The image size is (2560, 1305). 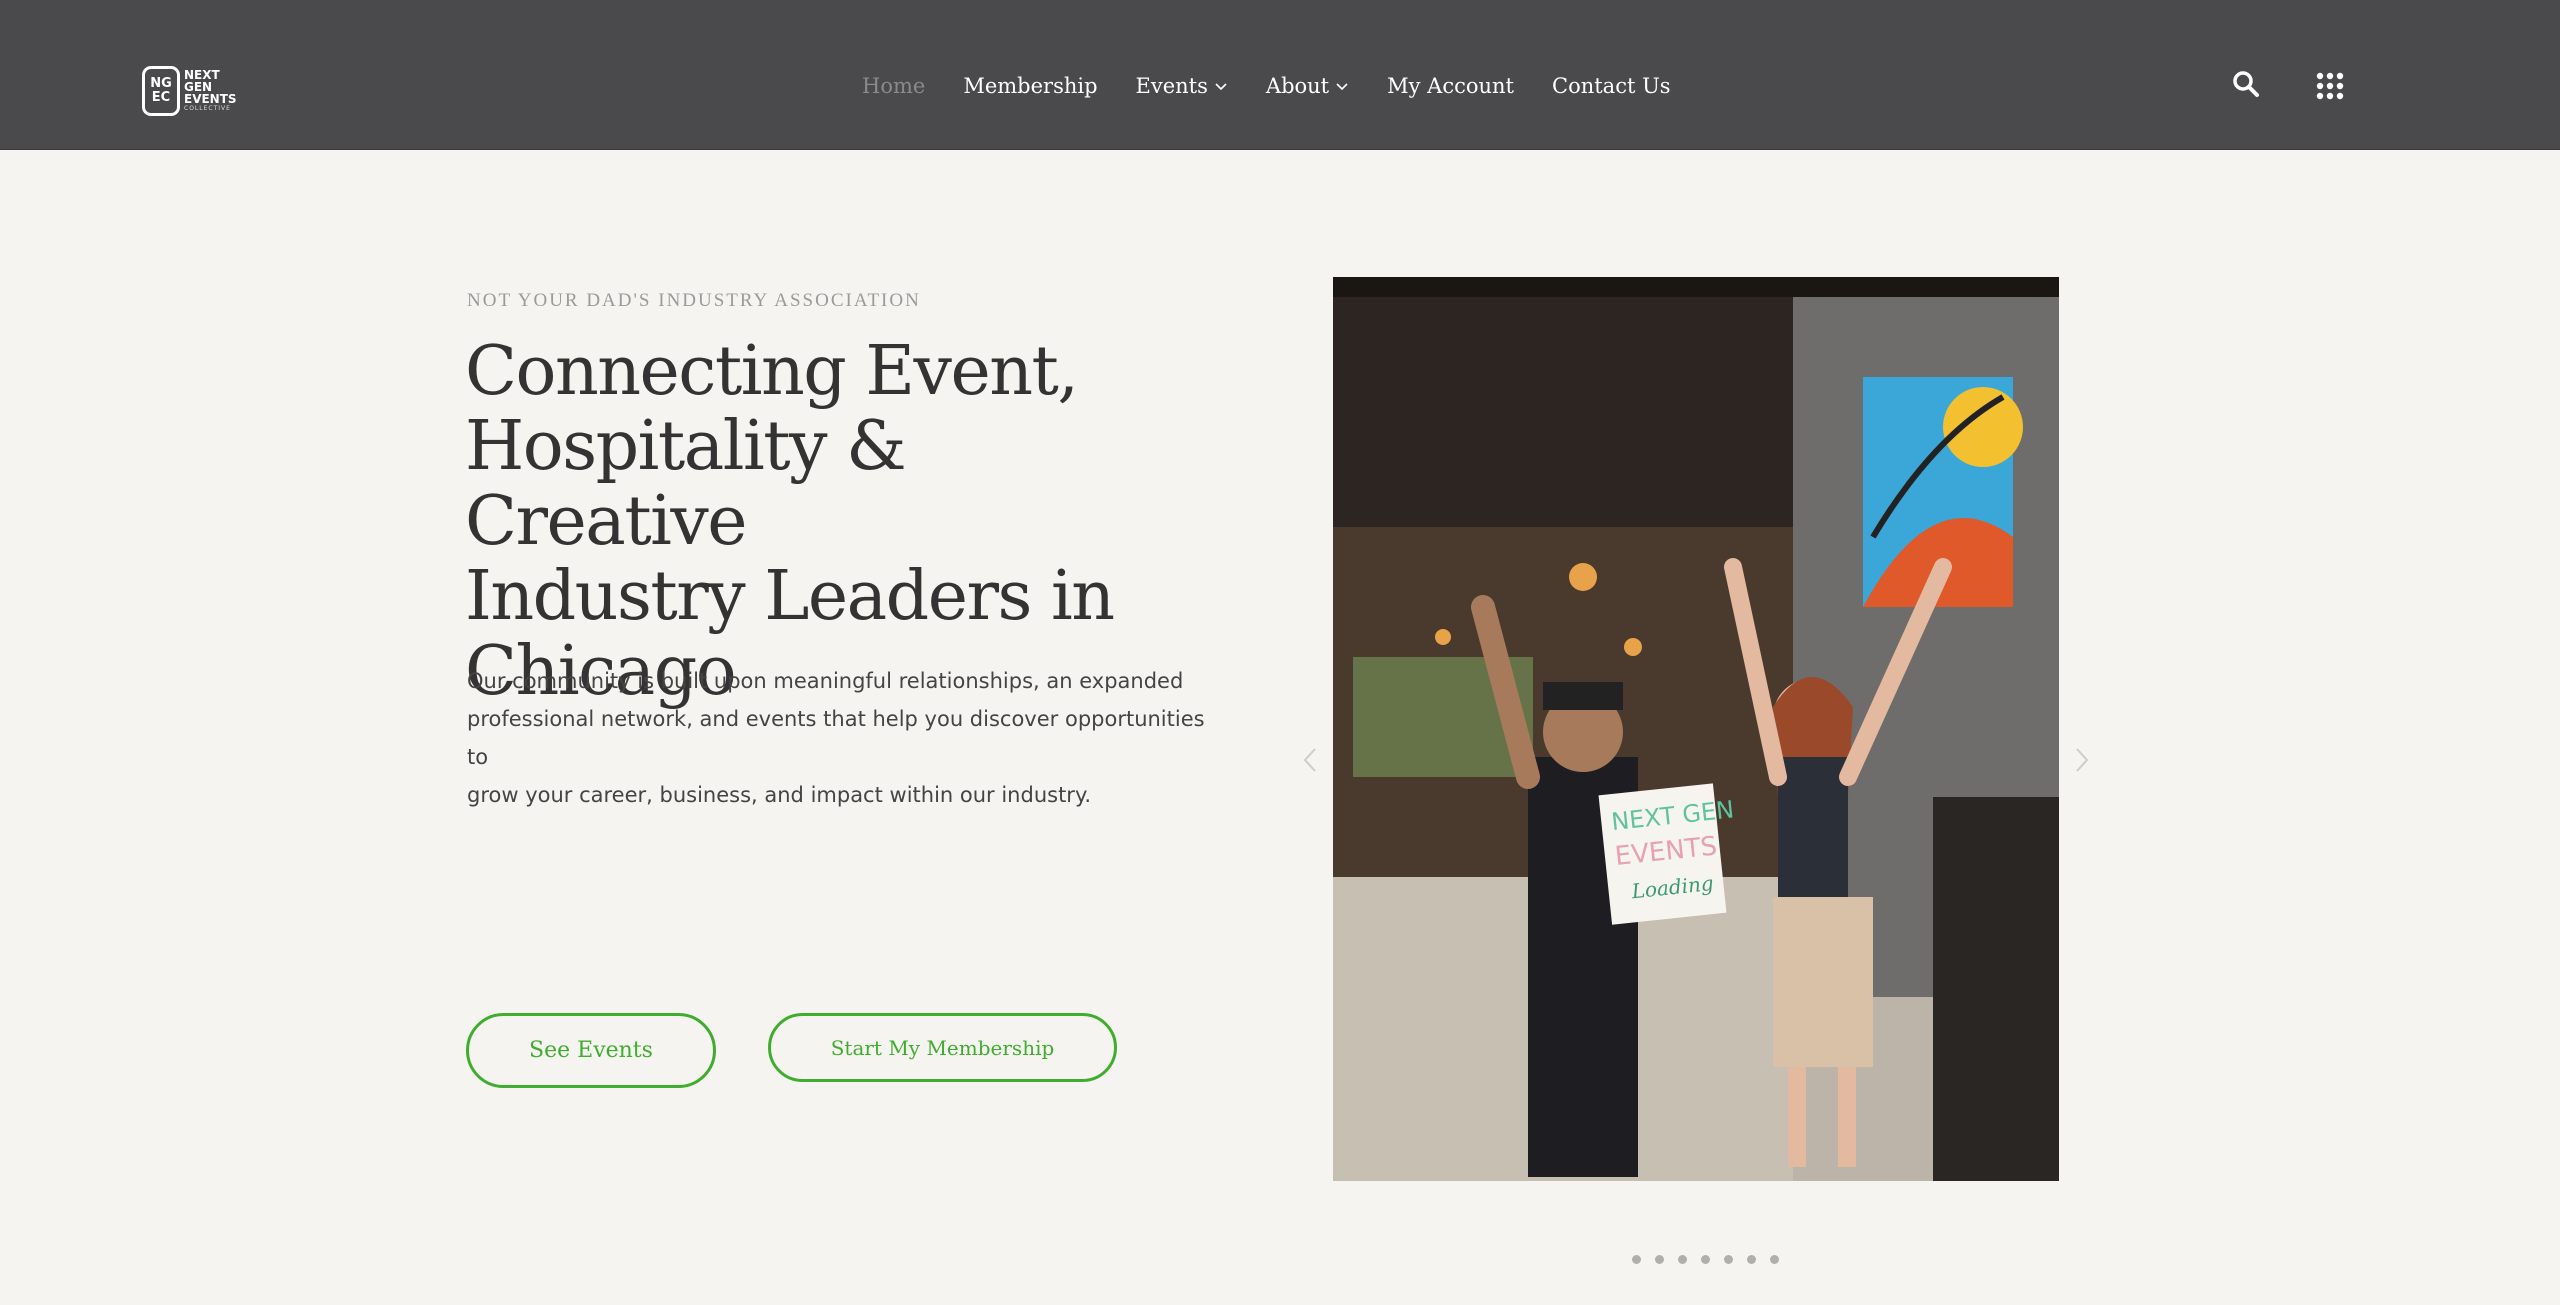 What do you see at coordinates (161, 83) in the screenshot?
I see `logo-mark-top: NG` at bounding box center [161, 83].